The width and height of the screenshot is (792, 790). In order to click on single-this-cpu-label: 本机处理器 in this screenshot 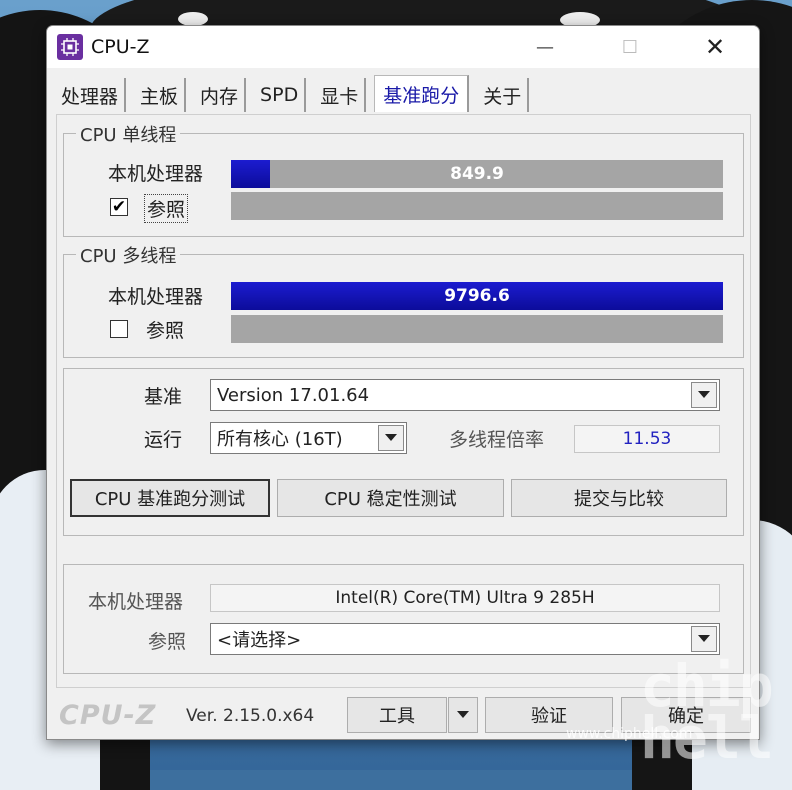, I will do `click(156, 174)`.